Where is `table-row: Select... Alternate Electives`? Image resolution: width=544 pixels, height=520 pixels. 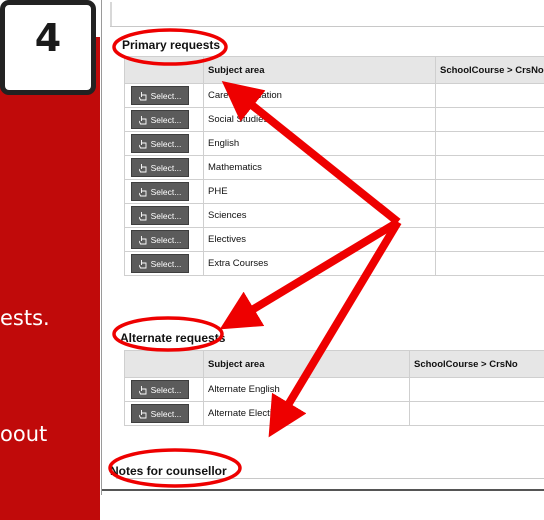 table-row: Select... Alternate Electives is located at coordinates (334, 413).